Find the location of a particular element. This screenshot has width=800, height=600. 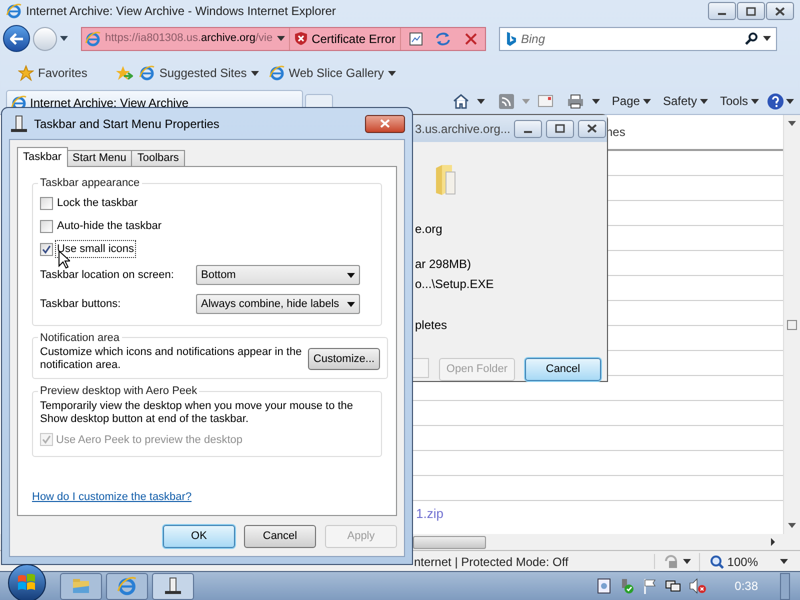

window-title: Internet Archive: View Archive - Windows Internet Explorer is located at coordinates (181, 11).